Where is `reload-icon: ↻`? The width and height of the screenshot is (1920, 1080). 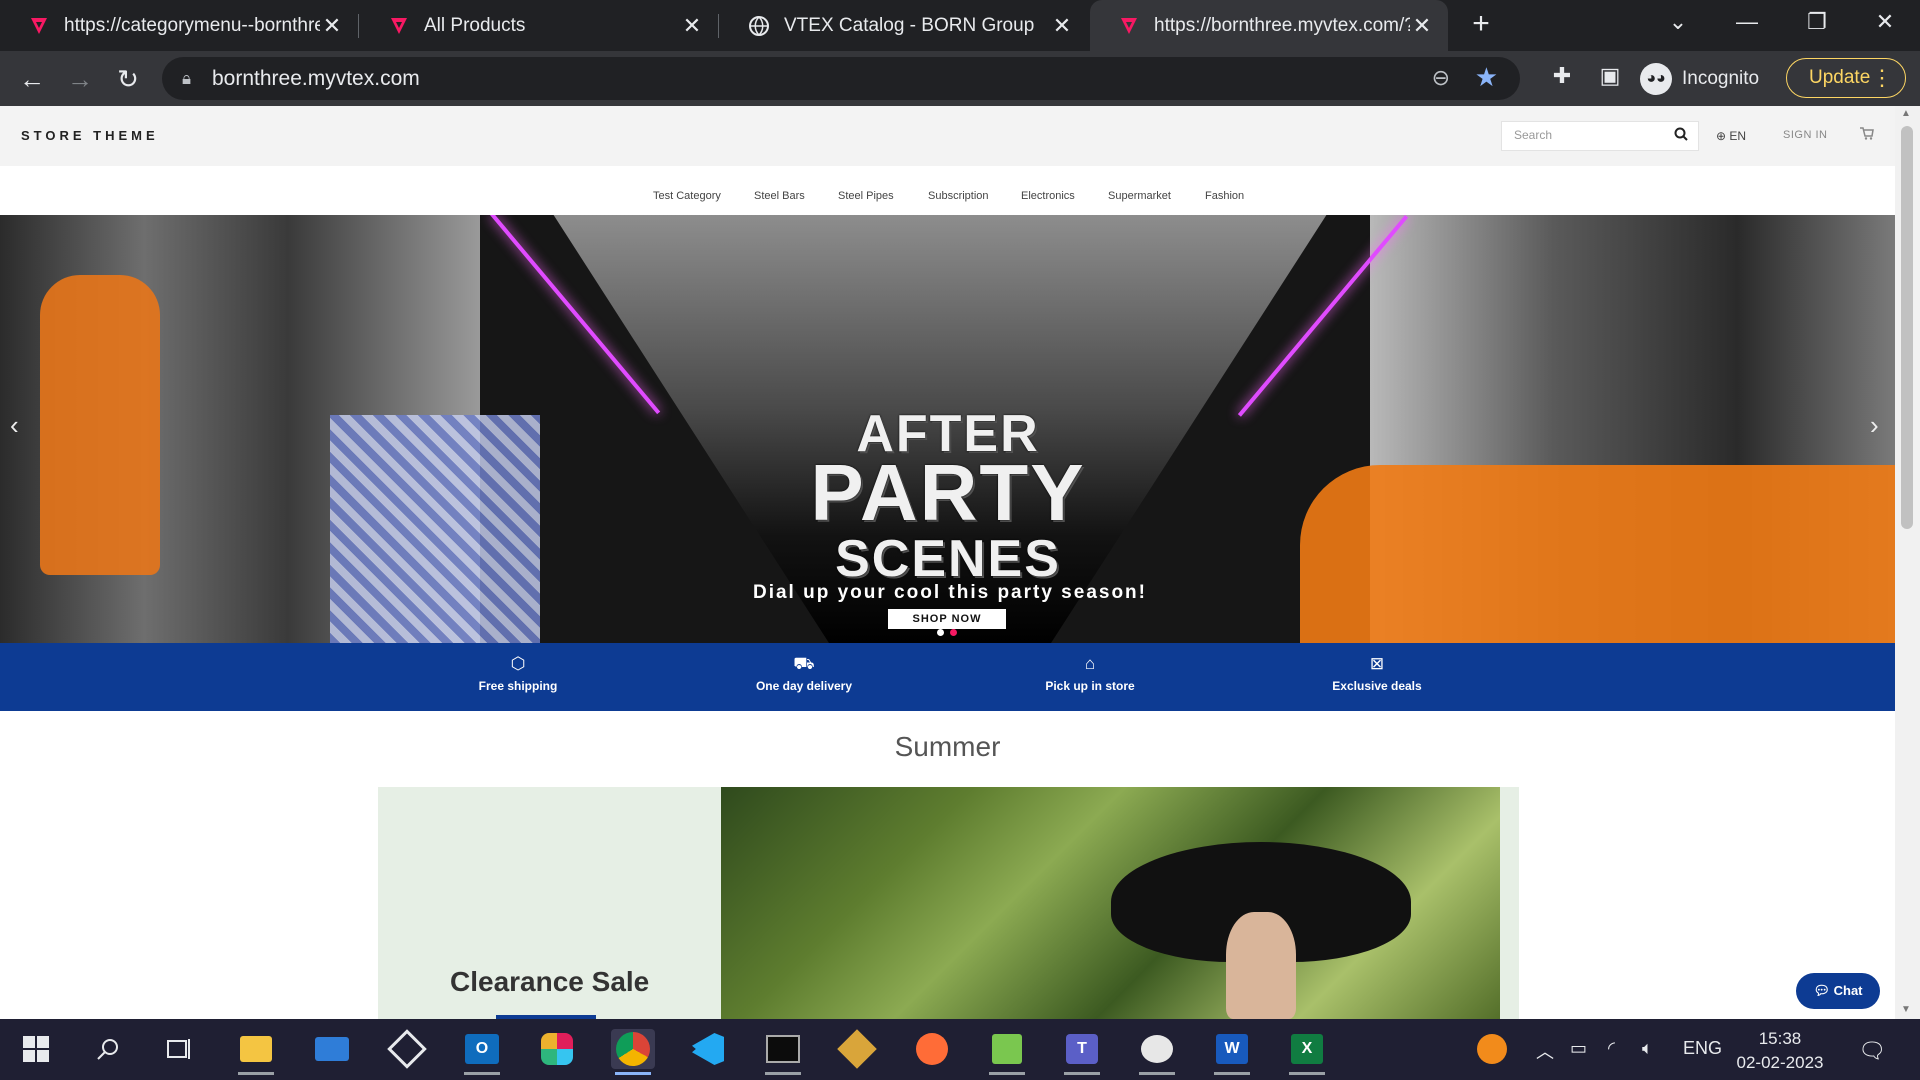
reload-icon: ↻ is located at coordinates (128, 79).